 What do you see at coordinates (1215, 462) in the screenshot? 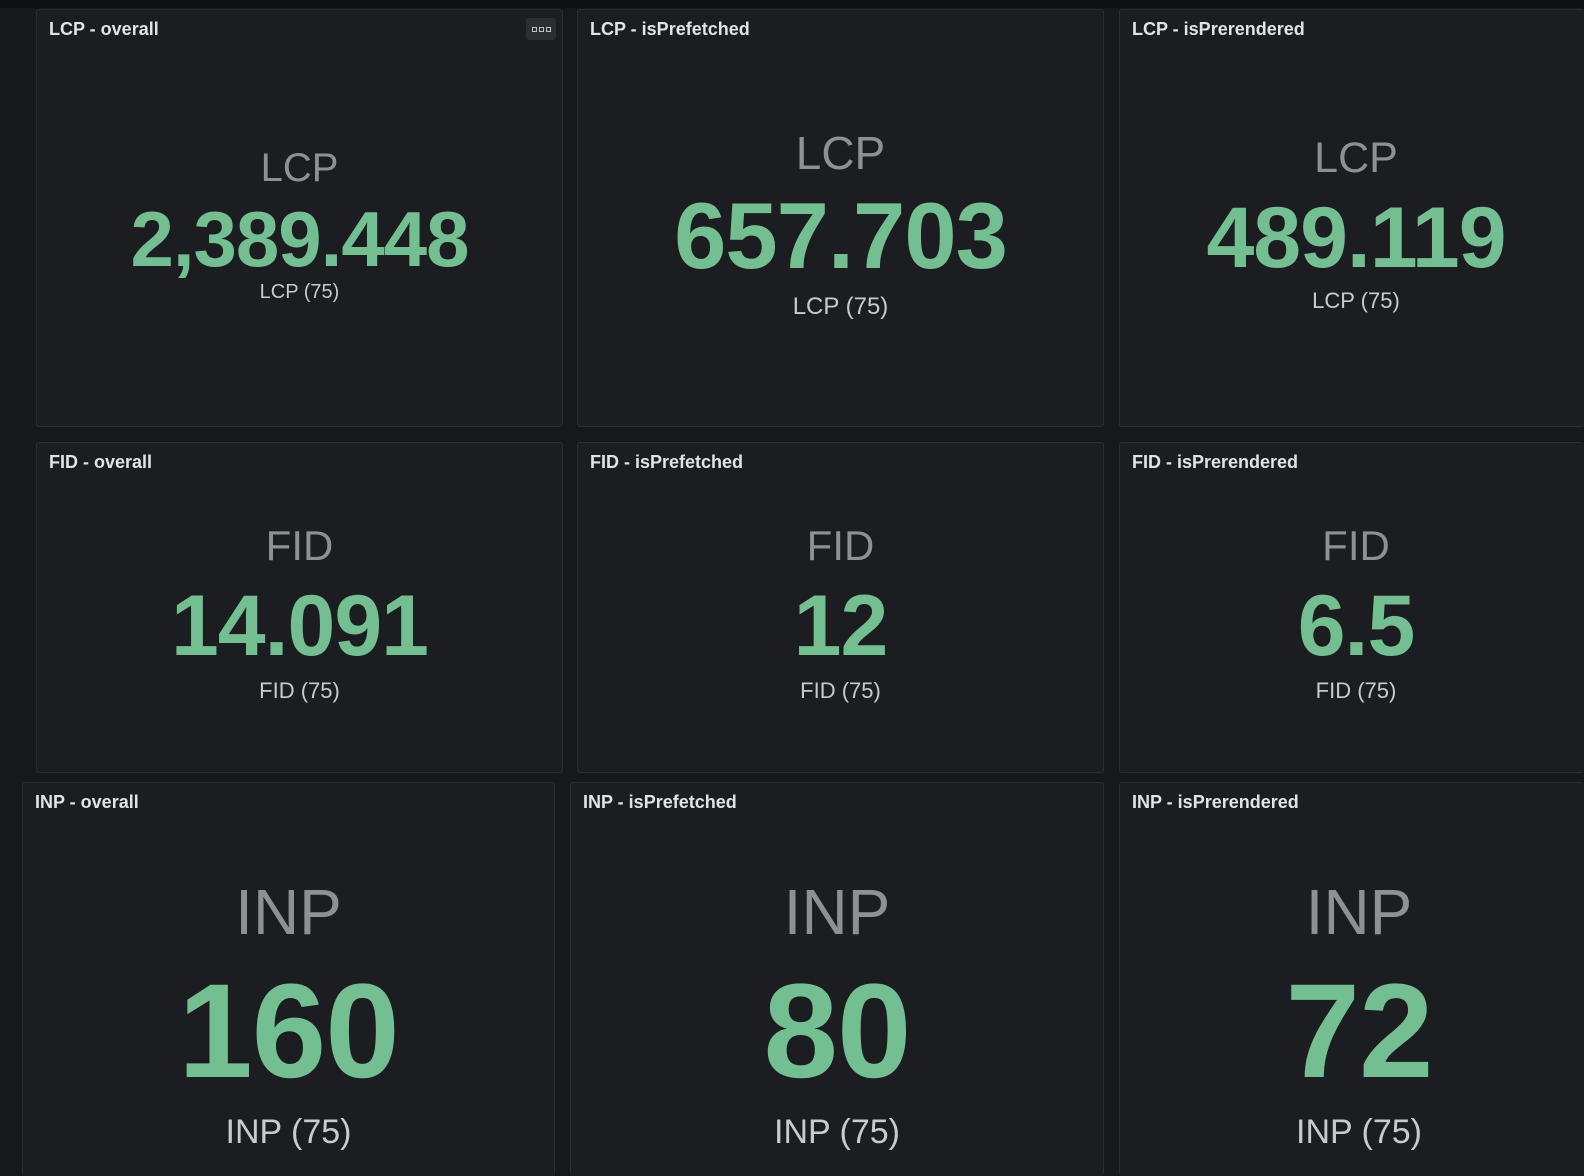
I see `panel-title: FID - isPrerendered` at bounding box center [1215, 462].